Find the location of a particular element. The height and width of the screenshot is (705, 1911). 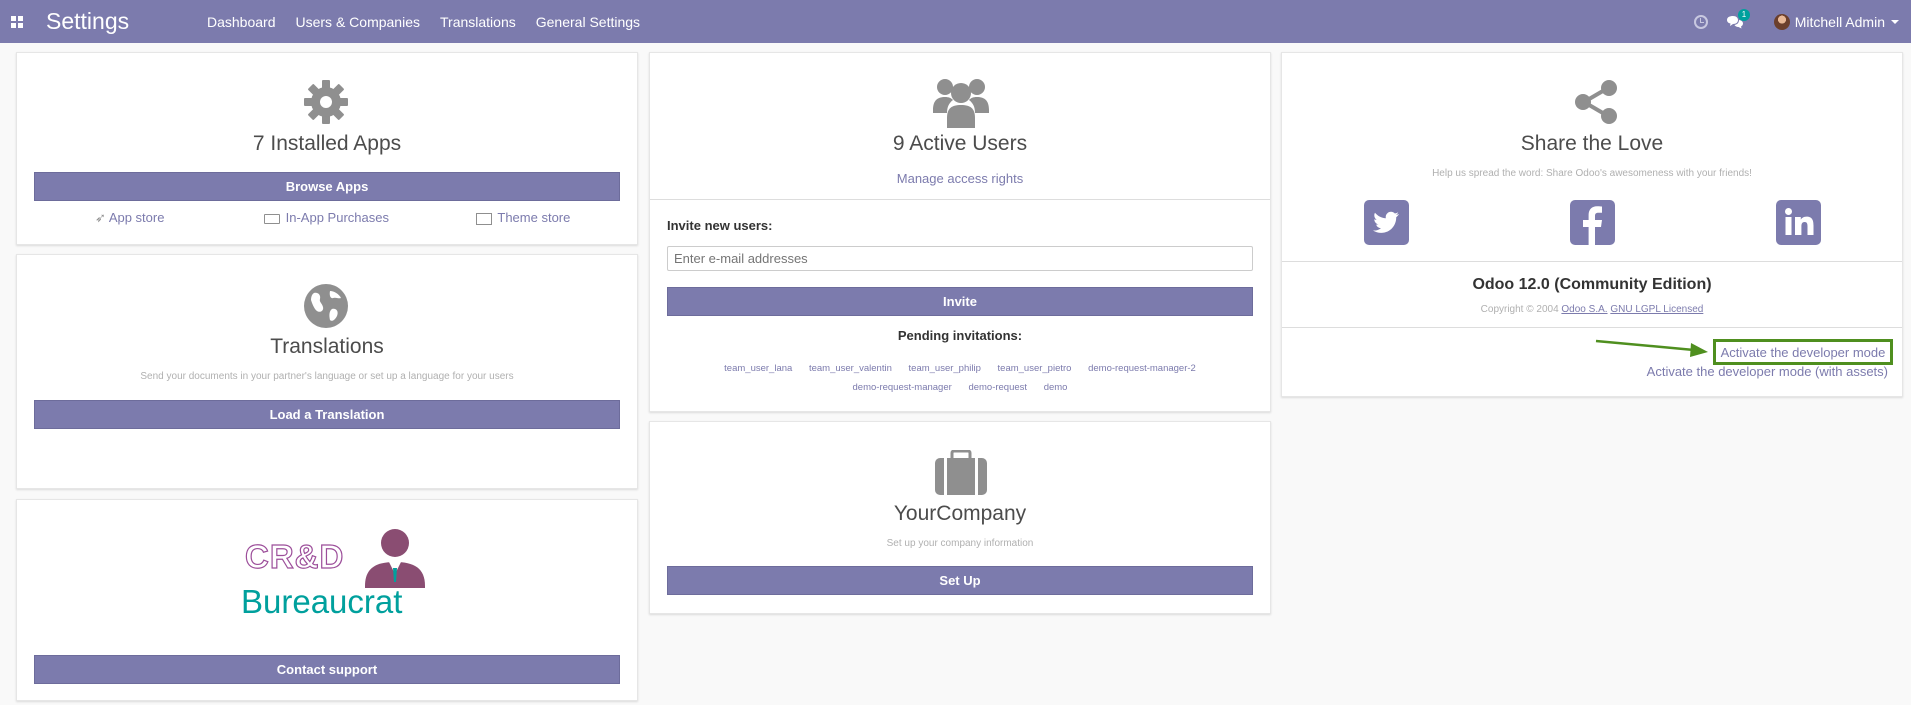

menu-general-settings: General Settings is located at coordinates (588, 22).